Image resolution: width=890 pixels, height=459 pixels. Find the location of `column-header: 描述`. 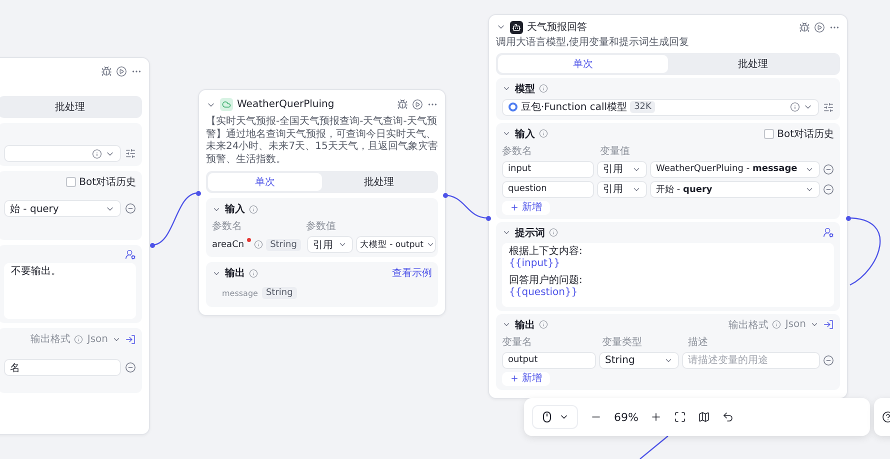

column-header: 描述 is located at coordinates (698, 342).